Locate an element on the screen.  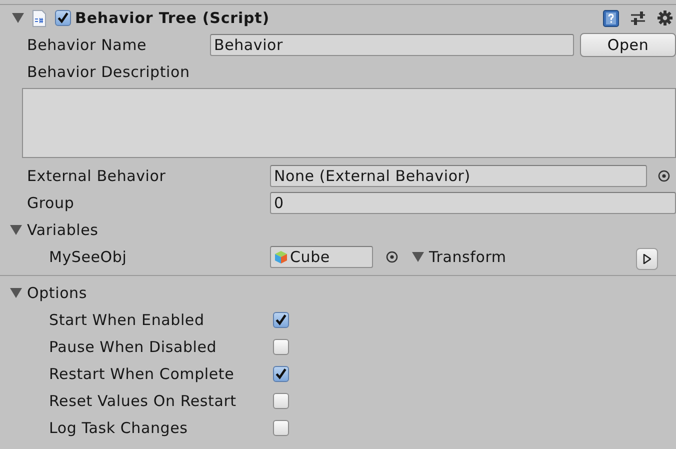
cube-icon is located at coordinates (281, 257).